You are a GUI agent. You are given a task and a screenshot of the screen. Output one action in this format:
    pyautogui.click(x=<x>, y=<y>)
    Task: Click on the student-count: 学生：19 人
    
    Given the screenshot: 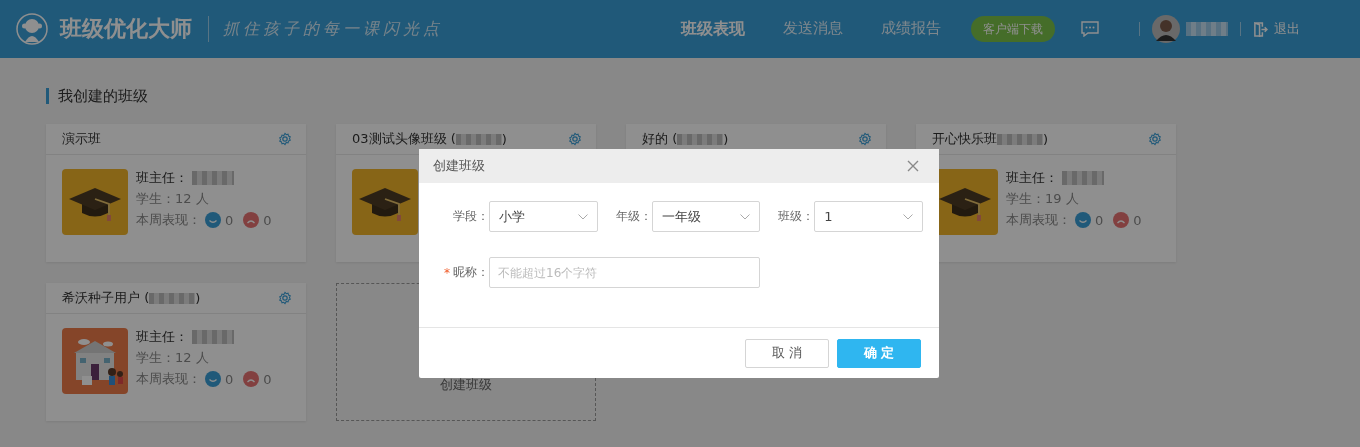 What is the action you would take?
    pyautogui.click(x=1043, y=199)
    